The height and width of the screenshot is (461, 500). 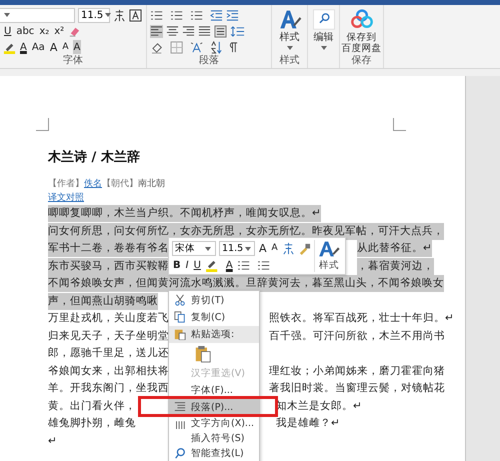 I want to click on font-name-field, so click(x=37, y=15).